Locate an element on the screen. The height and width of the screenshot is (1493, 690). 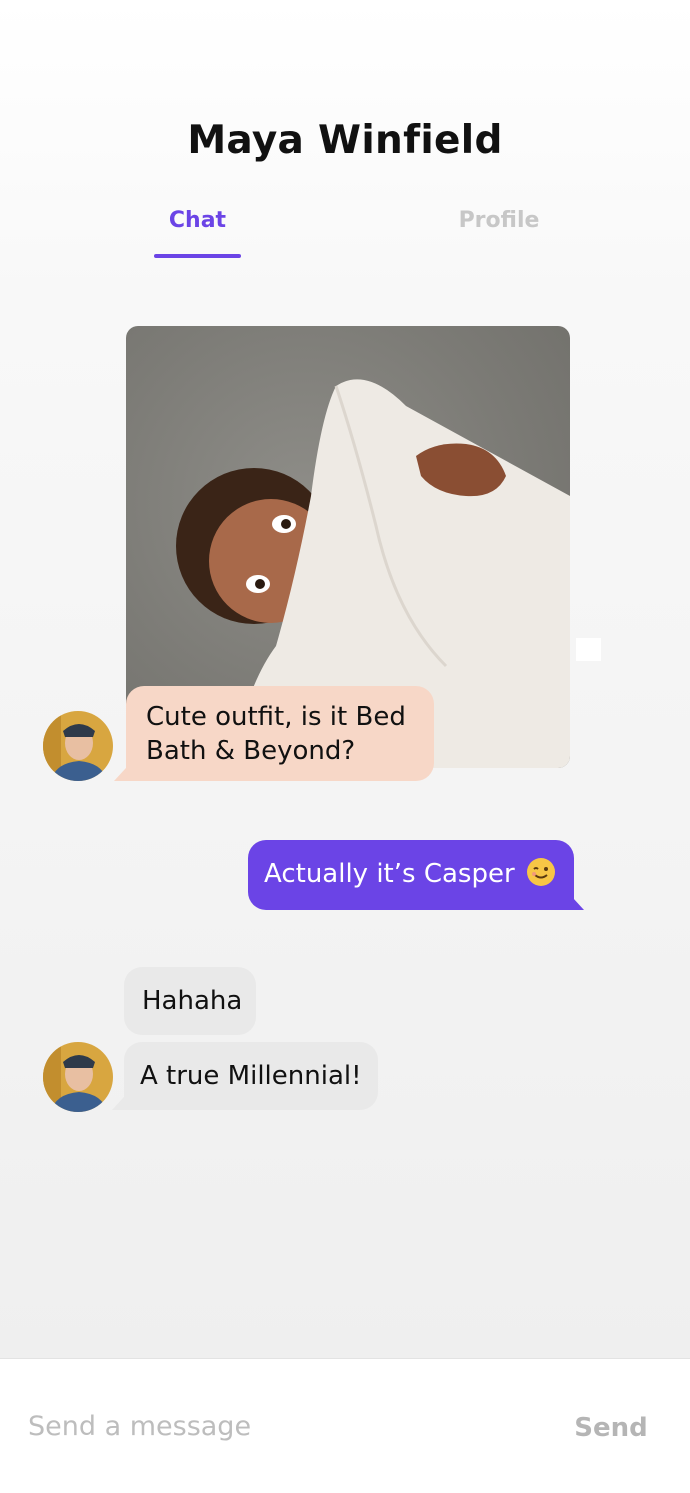
tab-profile: Profile is located at coordinates (499, 220).